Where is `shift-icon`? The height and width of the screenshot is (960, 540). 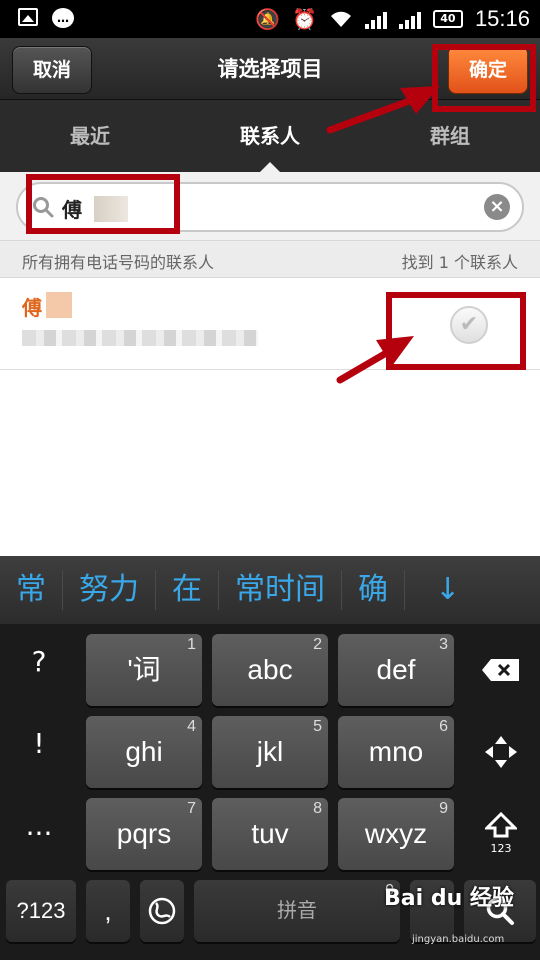
shift-icon is located at coordinates (501, 824).